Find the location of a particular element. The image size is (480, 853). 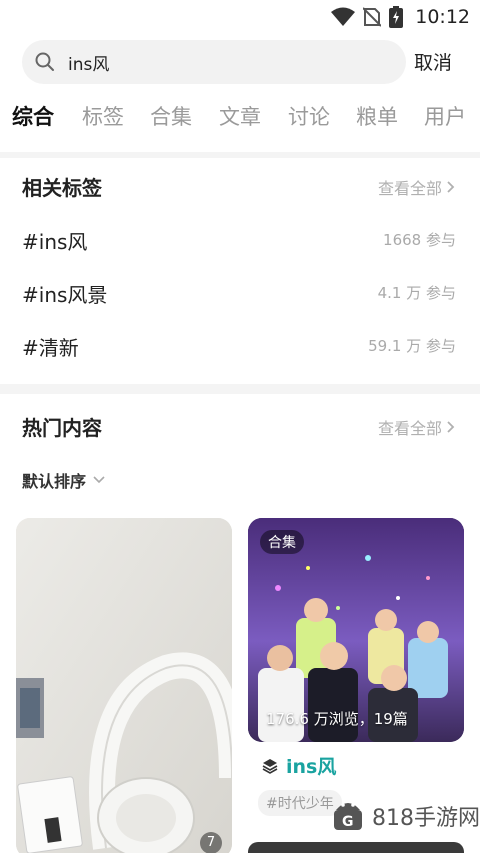

battery-charging-icon is located at coordinates (396, 17).